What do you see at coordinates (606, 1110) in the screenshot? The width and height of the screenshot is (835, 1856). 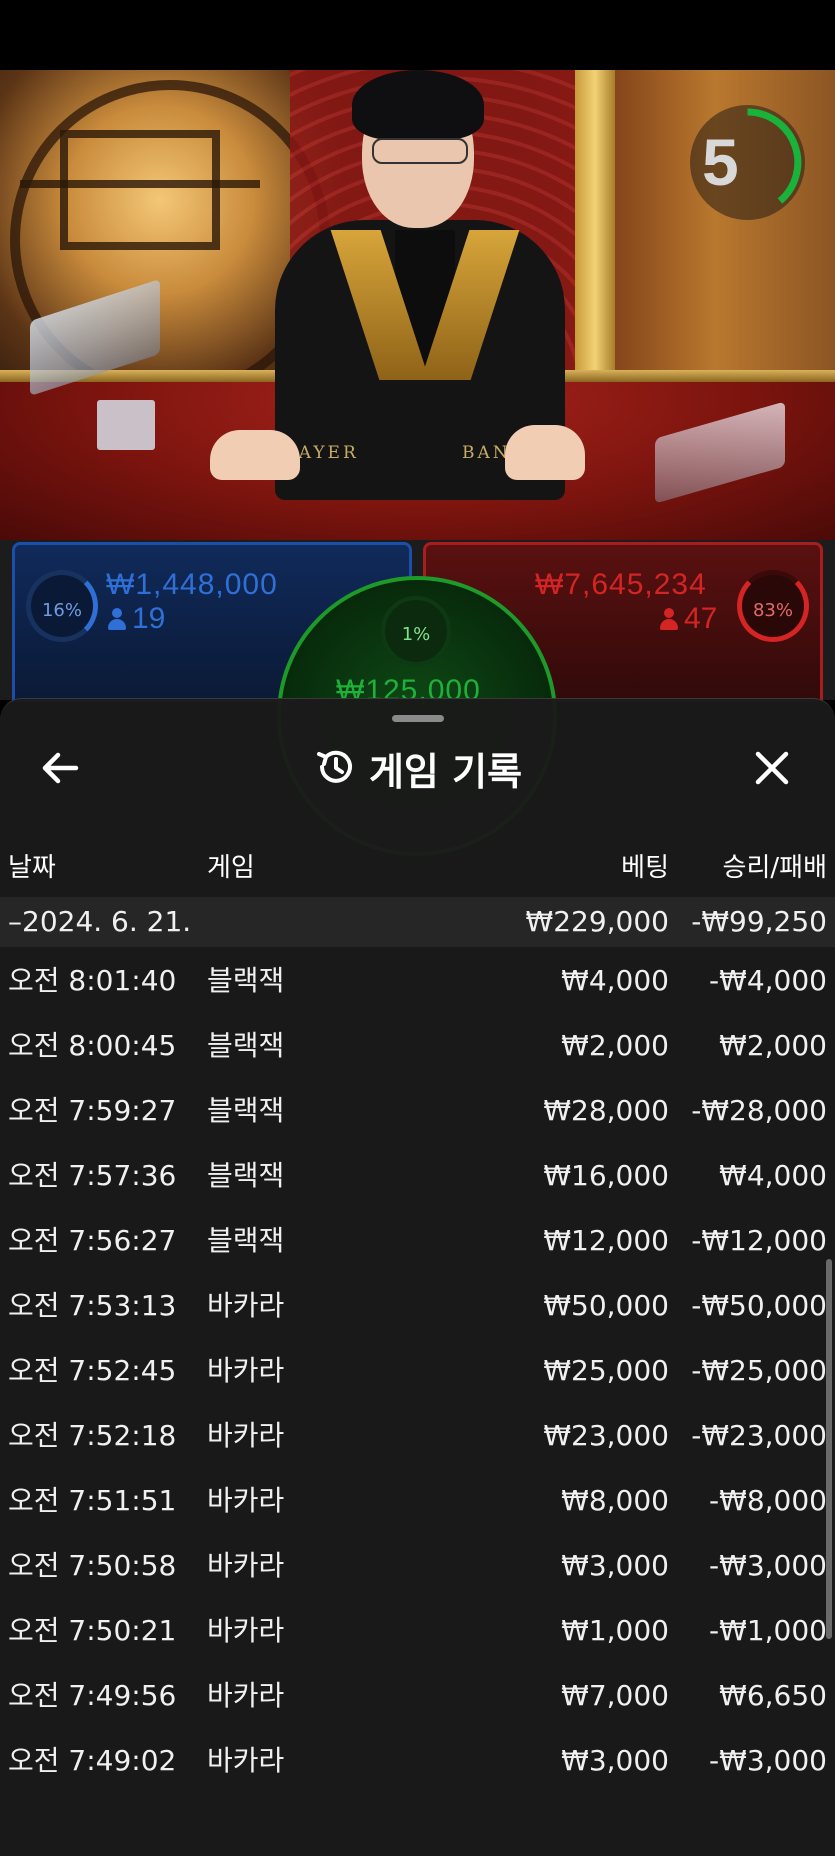 I see `row-bet: ₩28,000` at bounding box center [606, 1110].